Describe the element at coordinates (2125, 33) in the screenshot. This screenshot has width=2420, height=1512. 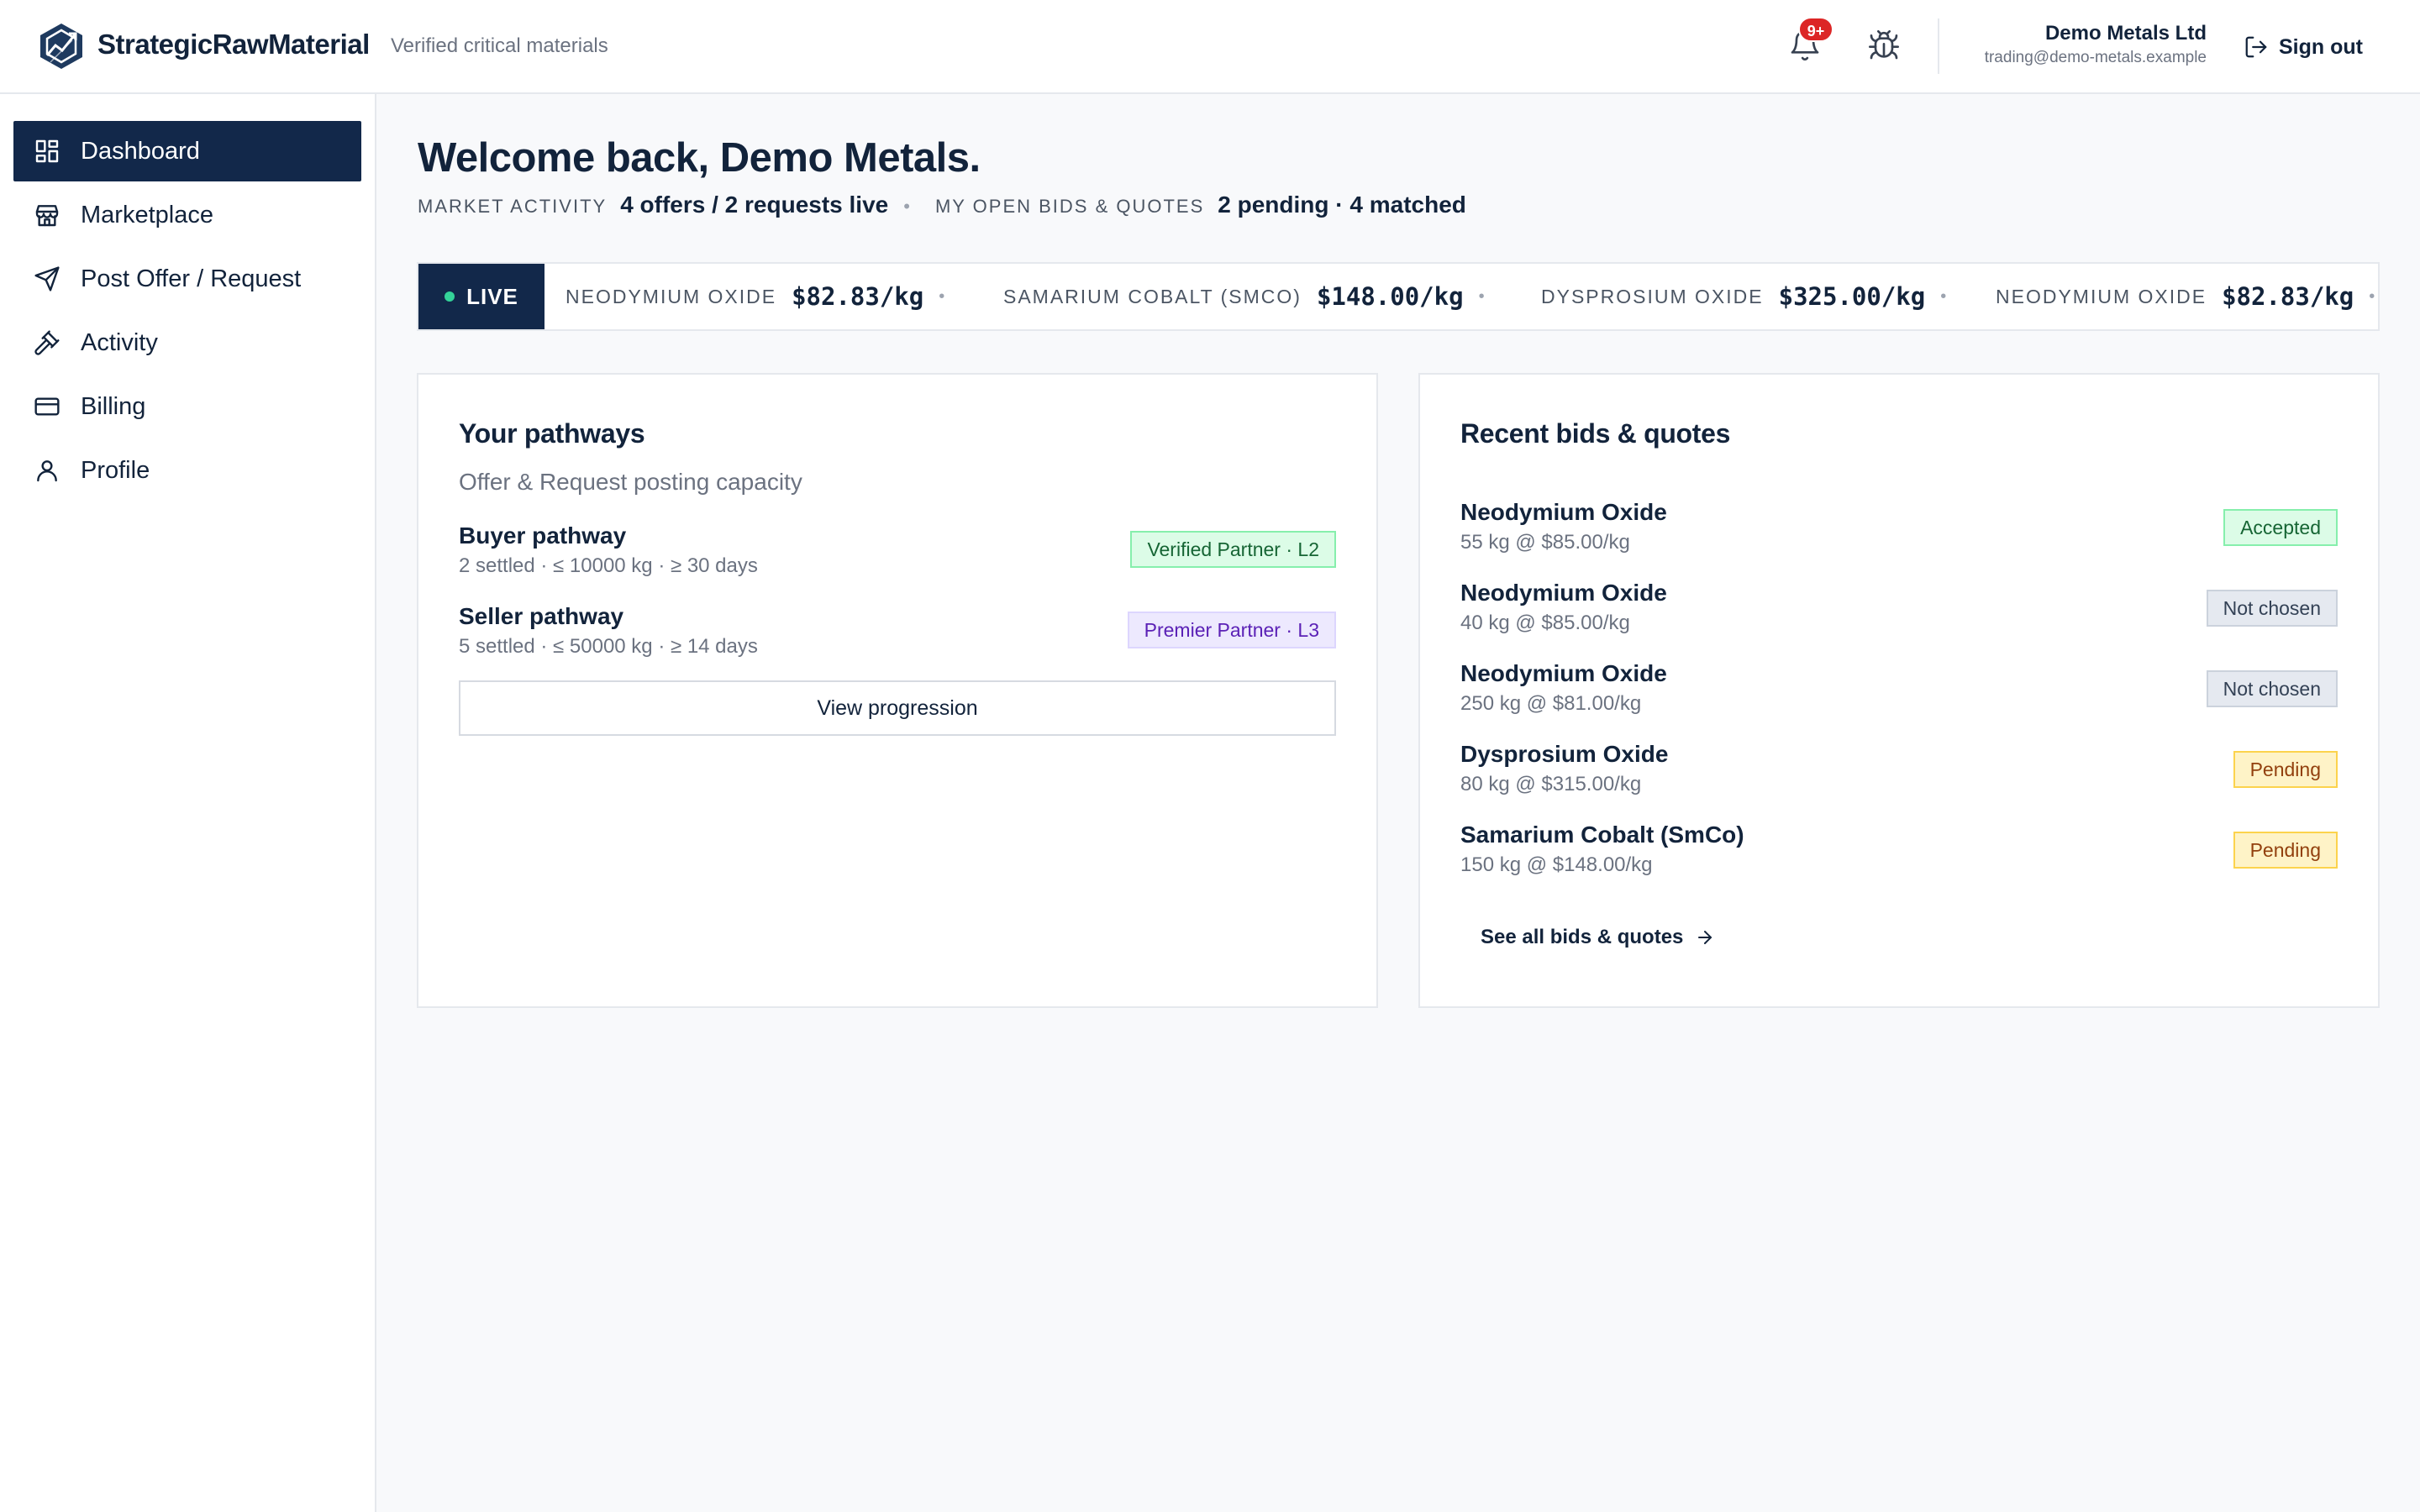
I see `account-name: Demo Metals Ltd` at that location.